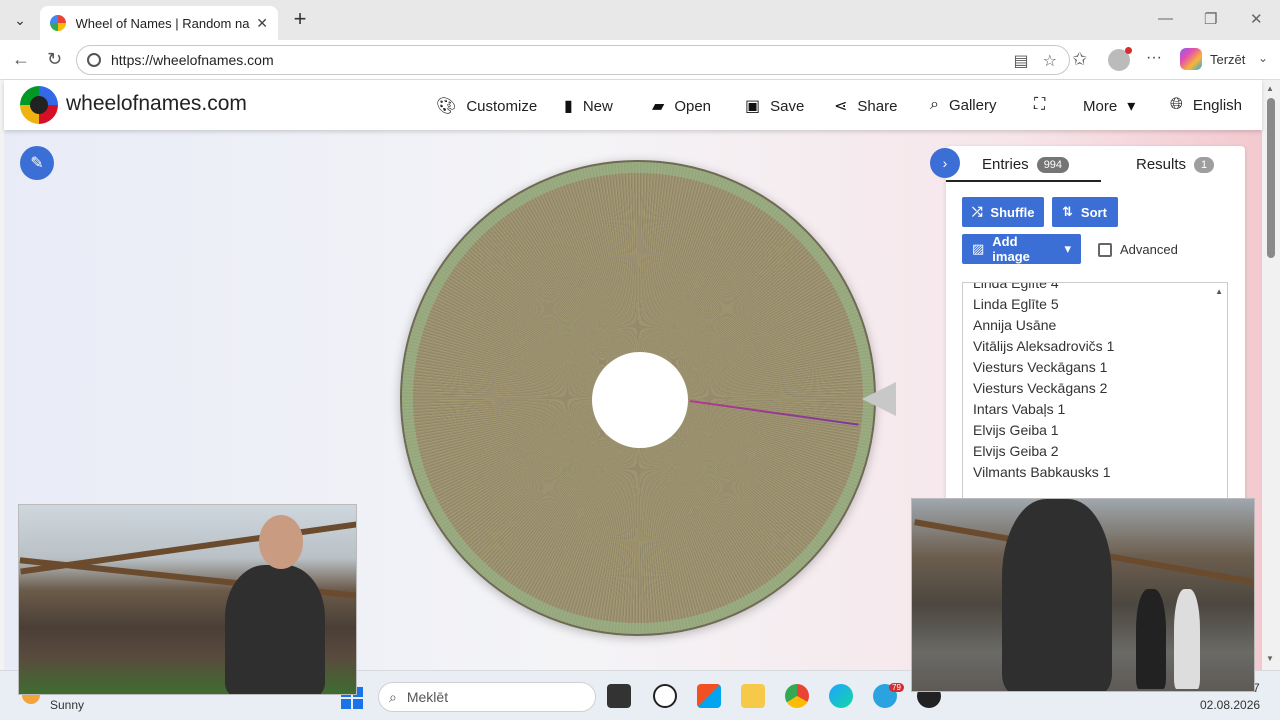 The image size is (1280, 720). What do you see at coordinates (1154, 58) in the screenshot?
I see `browser-menu-icon: ···` at bounding box center [1154, 58].